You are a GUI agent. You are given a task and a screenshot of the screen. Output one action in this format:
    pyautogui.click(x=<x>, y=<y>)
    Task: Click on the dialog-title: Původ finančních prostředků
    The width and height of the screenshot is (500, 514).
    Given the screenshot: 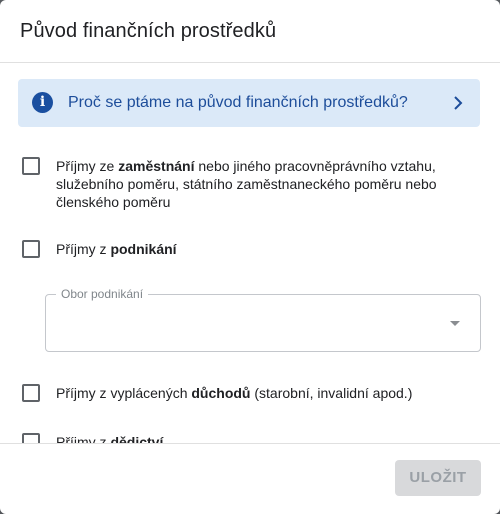 What is the action you would take?
    pyautogui.click(x=148, y=31)
    